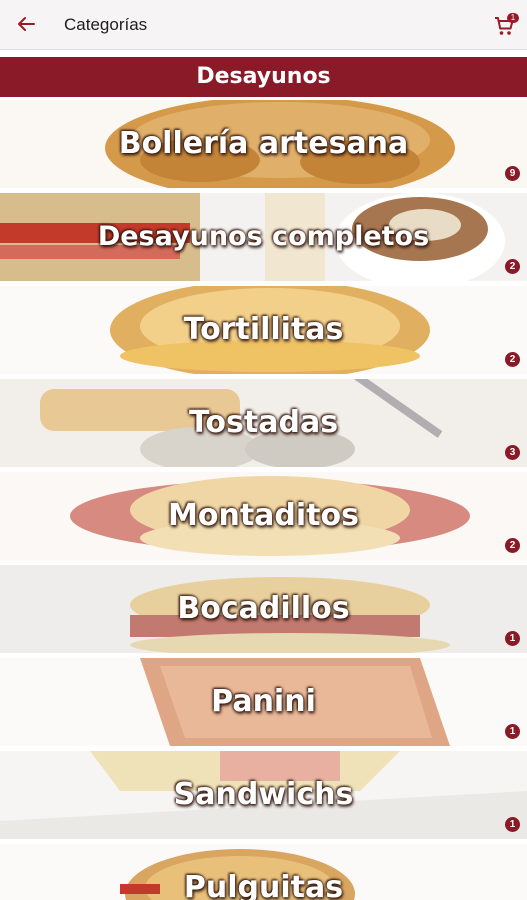 The image size is (527, 900). I want to click on category-name: Desayunos completos, so click(263, 236).